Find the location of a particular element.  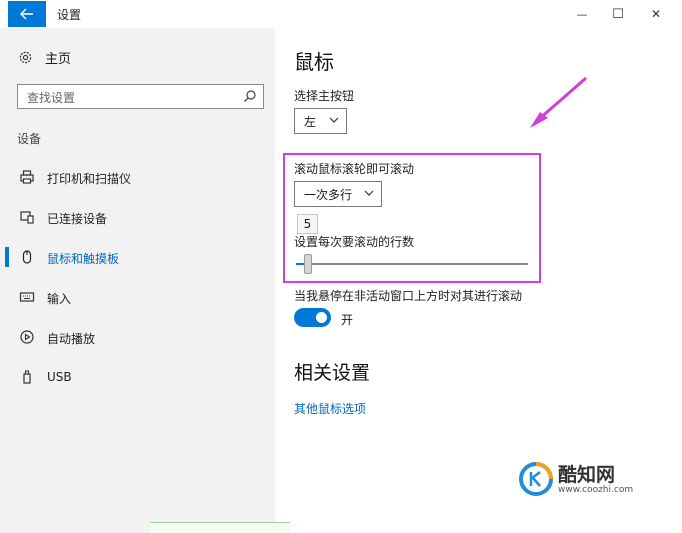

lines-slider-track is located at coordinates (412, 264).